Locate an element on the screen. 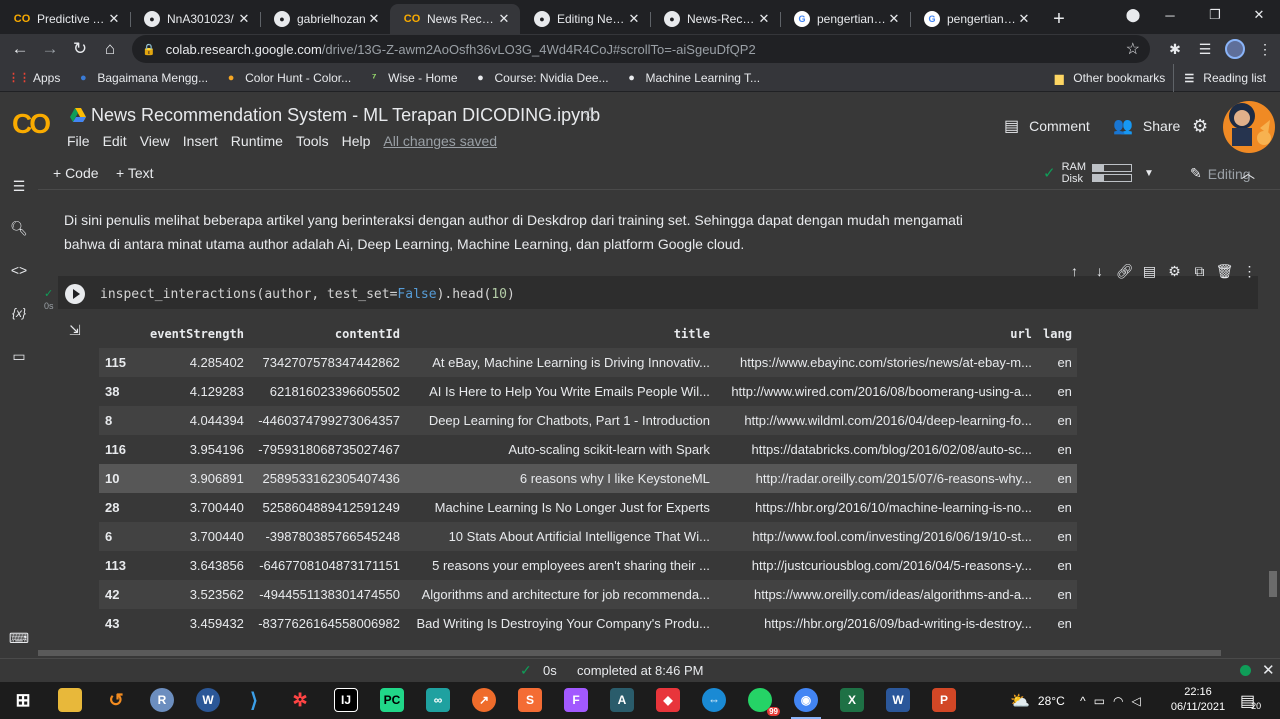  close-status-icon: ✕ is located at coordinates (1268, 670).